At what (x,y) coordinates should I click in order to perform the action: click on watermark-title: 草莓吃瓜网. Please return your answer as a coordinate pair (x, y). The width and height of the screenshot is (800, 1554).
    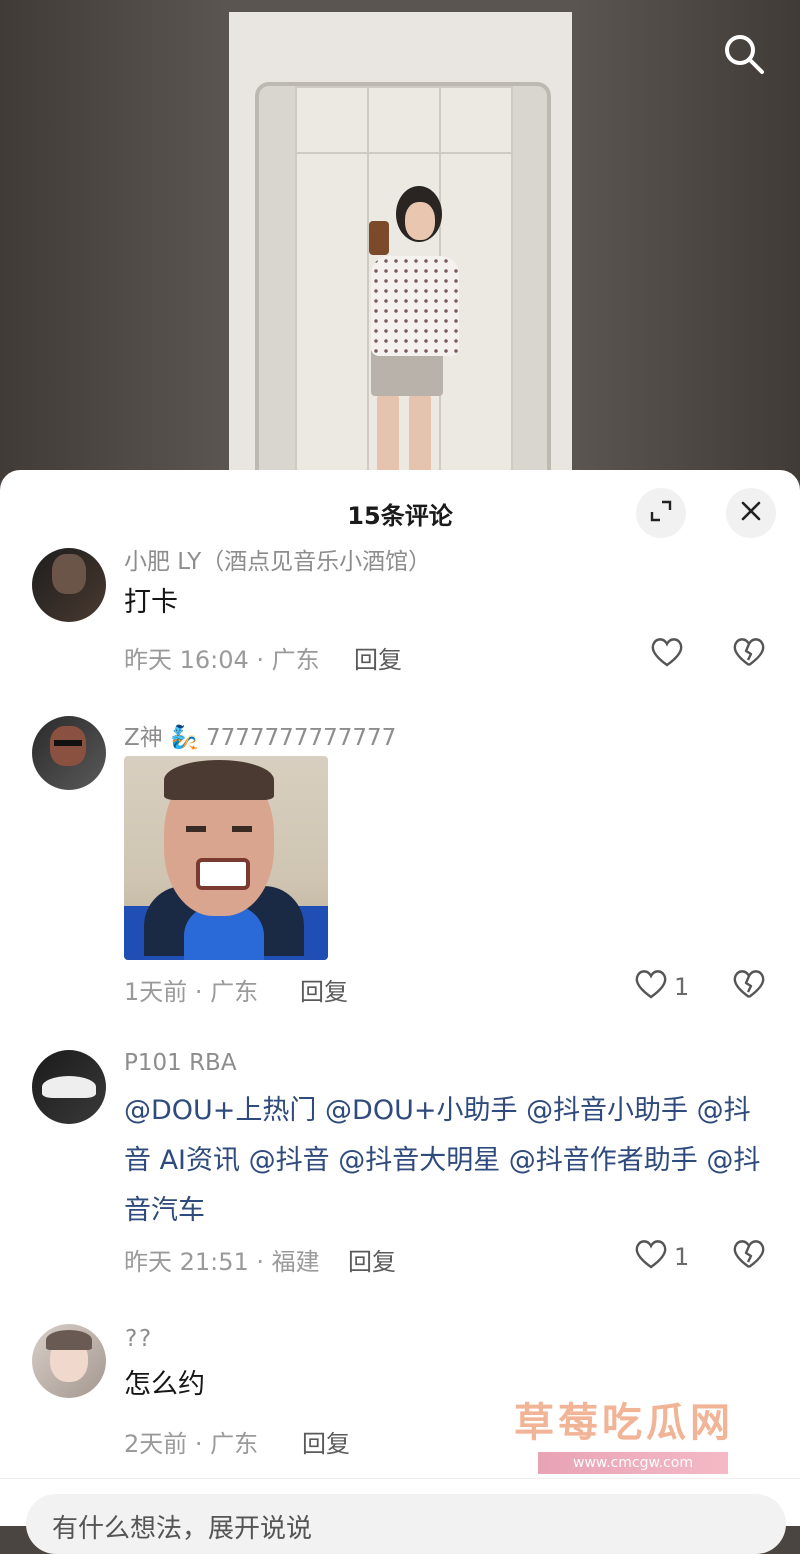
    Looking at the image, I should click on (624, 1423).